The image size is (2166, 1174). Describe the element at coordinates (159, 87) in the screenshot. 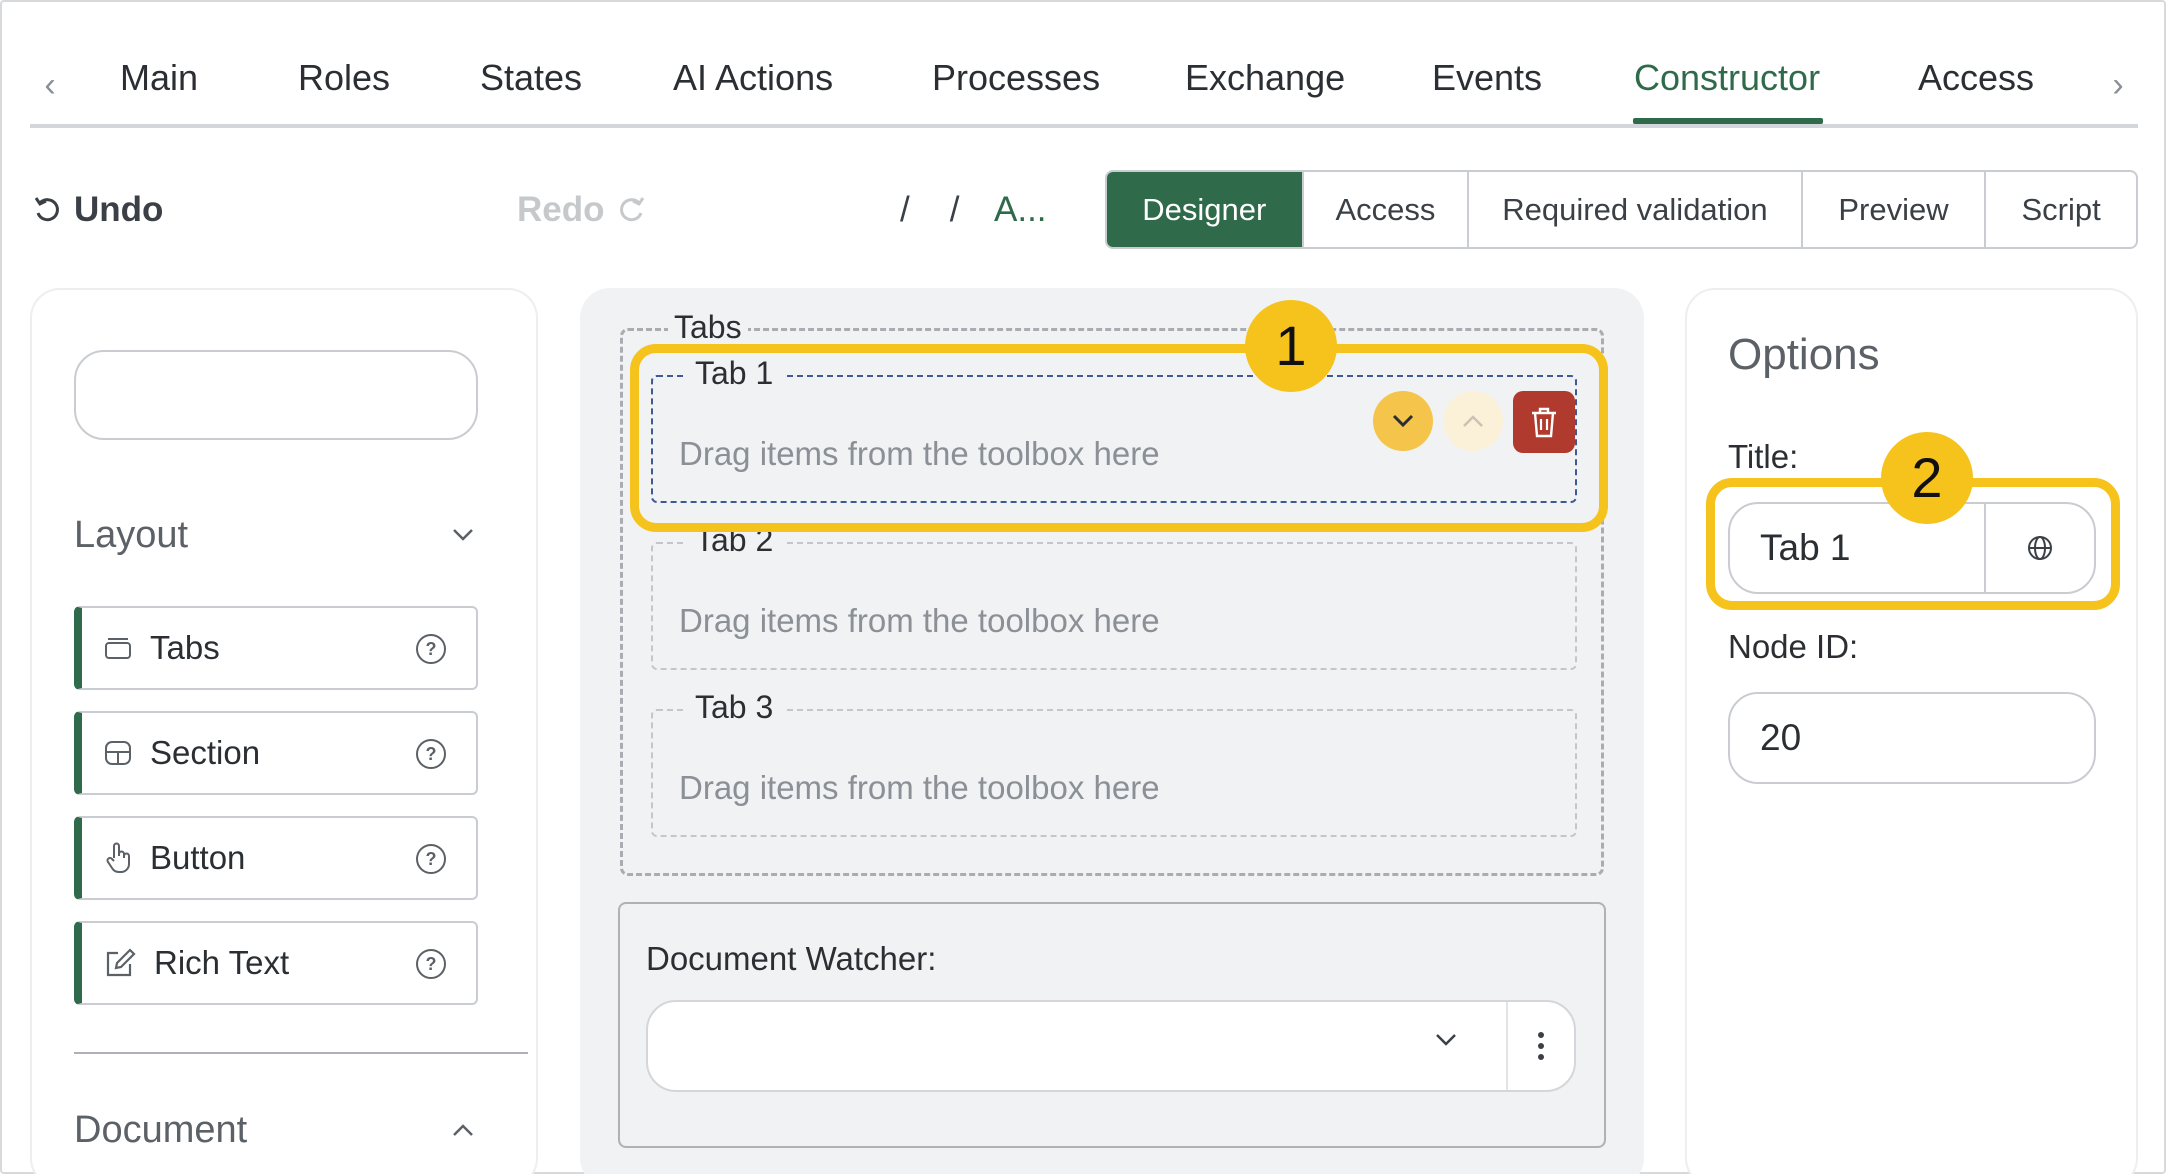

I see `nav-tab-main: Main` at that location.